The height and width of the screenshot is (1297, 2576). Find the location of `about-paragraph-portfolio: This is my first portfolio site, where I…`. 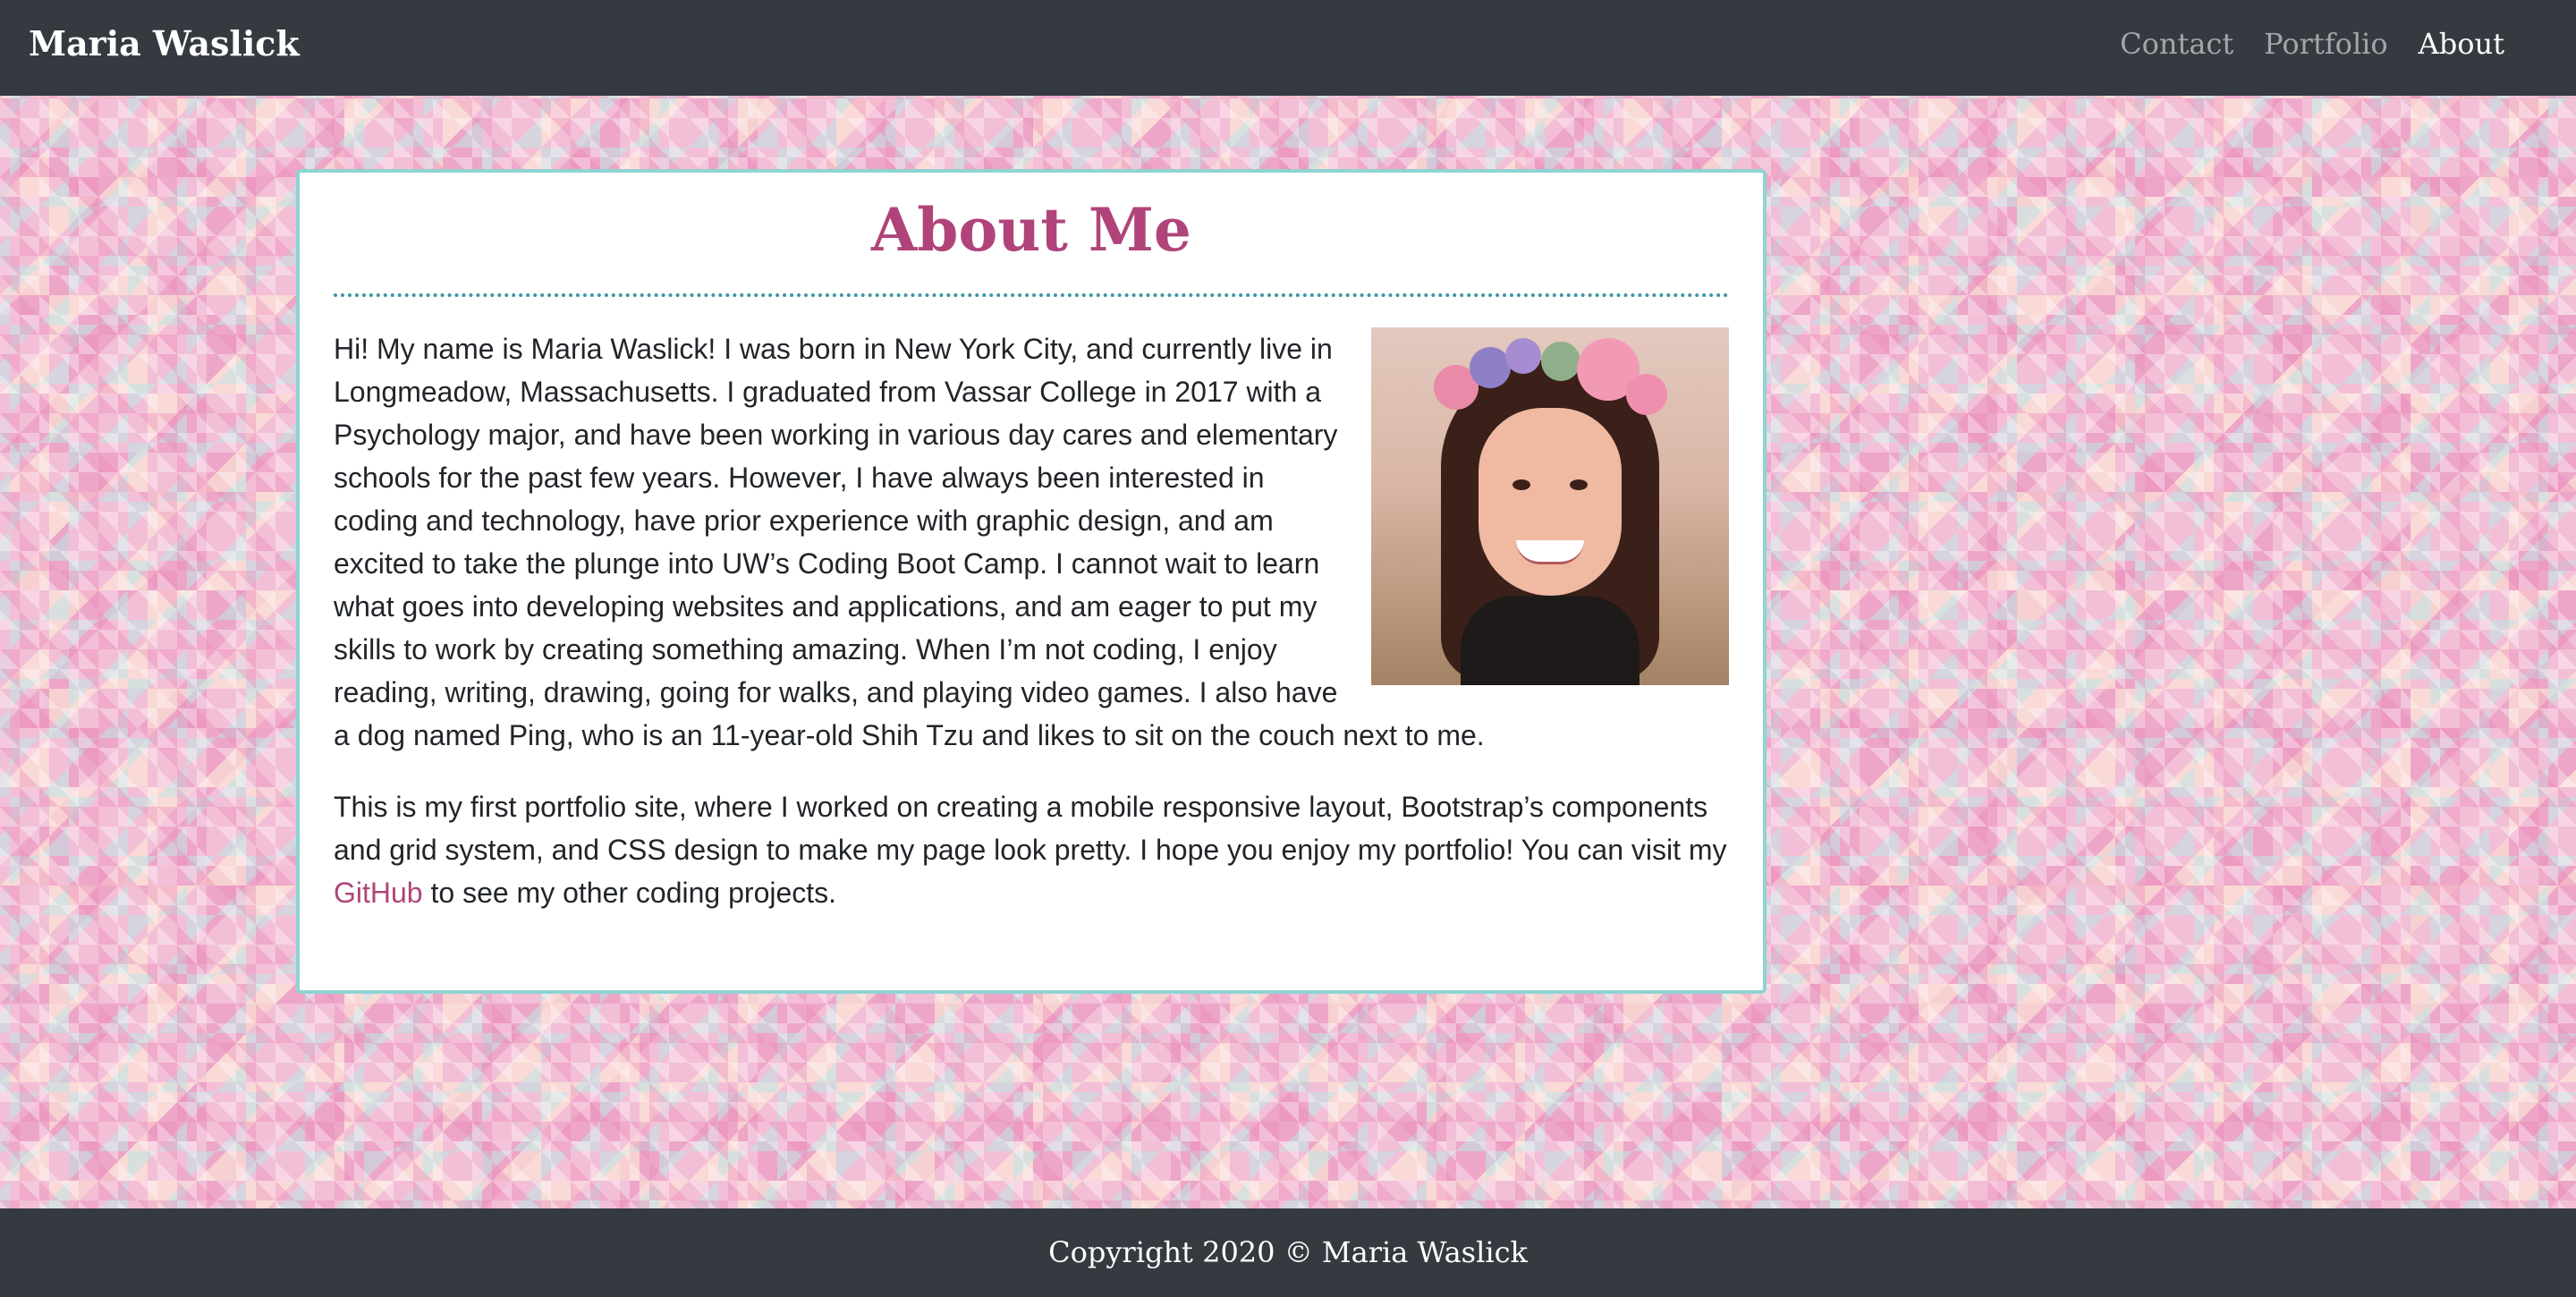

about-paragraph-portfolio: This is my first portfolio site, where I… is located at coordinates (1031, 849).